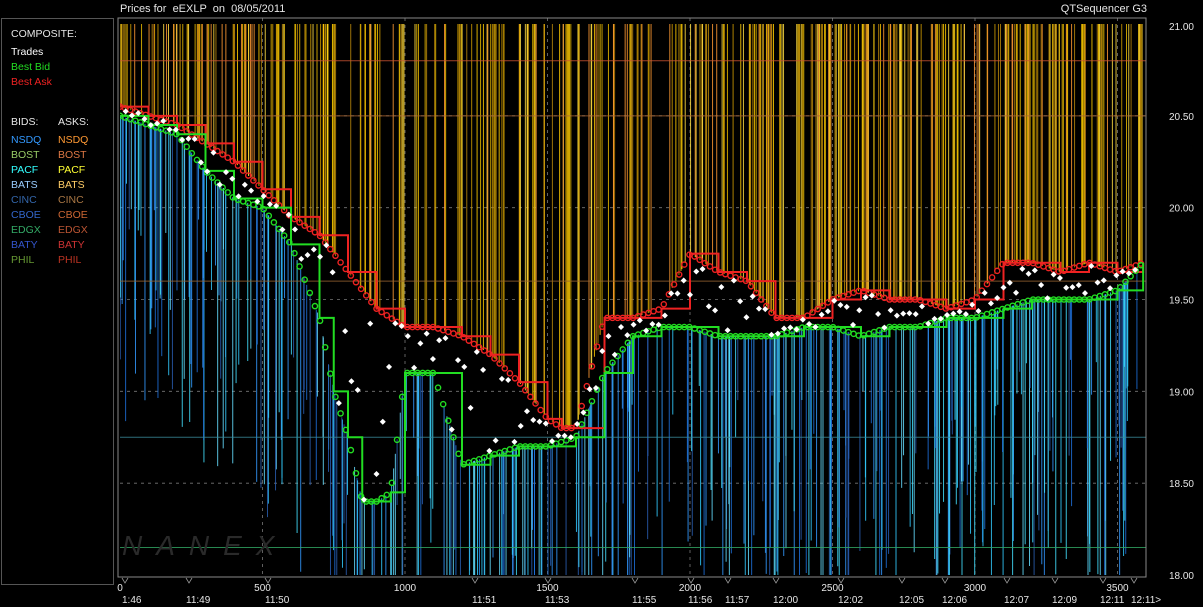 The image size is (1203, 607). I want to click on y-tick-label: 18.00, so click(1181, 576).